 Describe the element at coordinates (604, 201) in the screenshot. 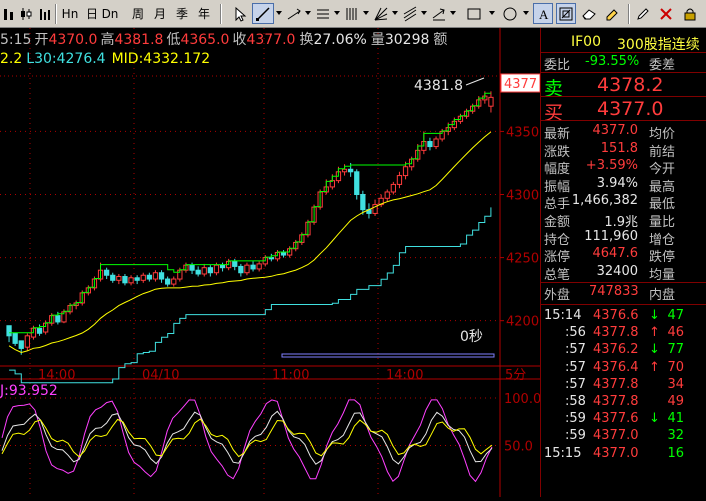

I see `quote-row-value: 1,466,382` at that location.